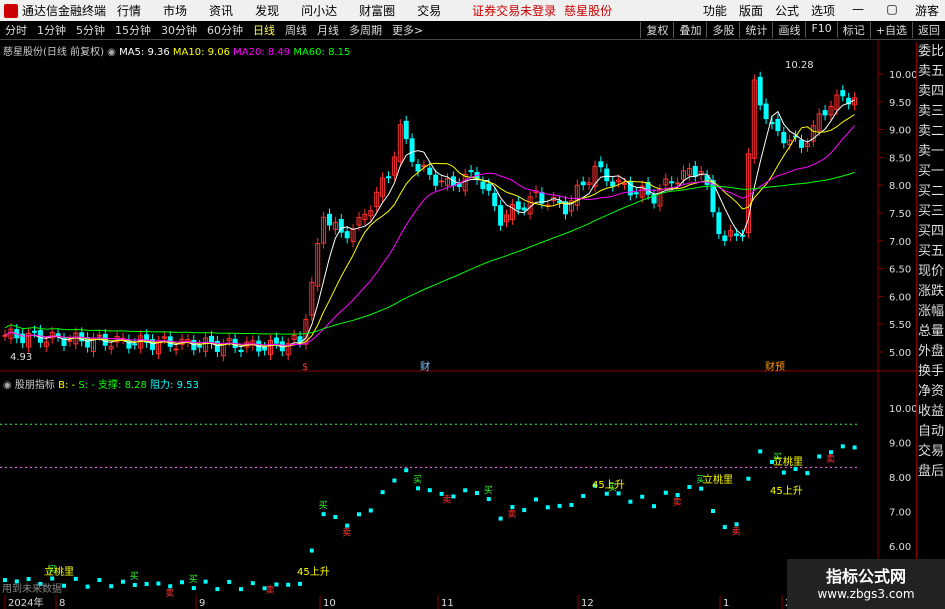  Describe the element at coordinates (931, 232) in the screenshot. I see `side-item: 买四` at that location.